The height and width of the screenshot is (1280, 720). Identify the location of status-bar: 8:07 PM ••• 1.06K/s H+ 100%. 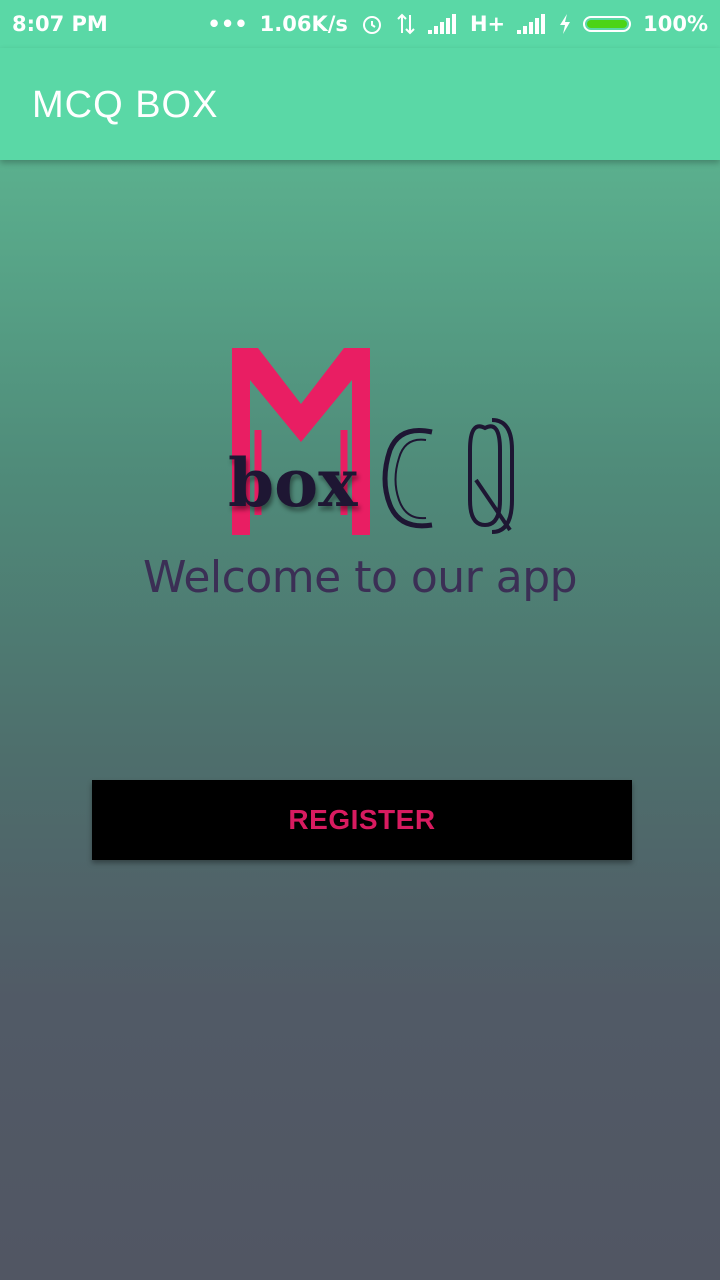
(360, 24).